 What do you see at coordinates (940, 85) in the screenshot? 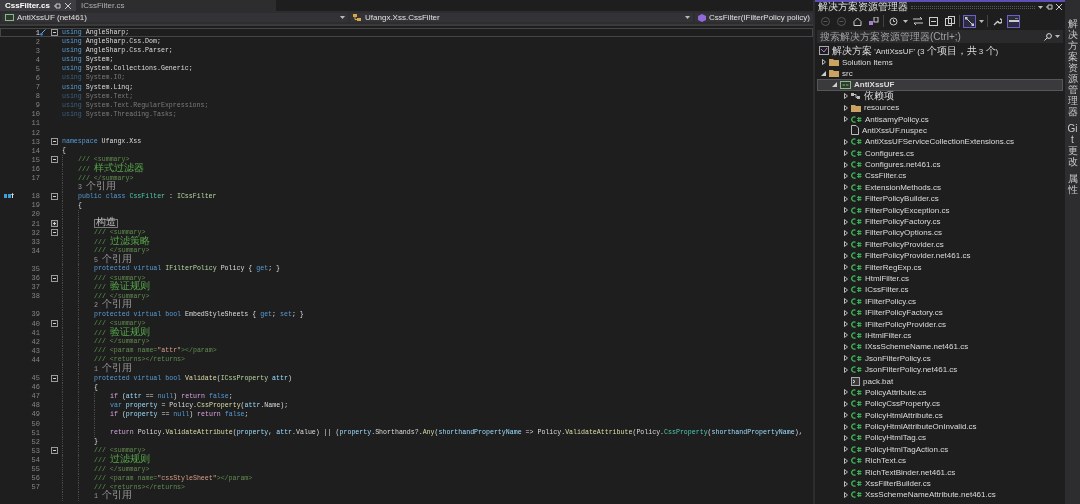
I see `tree-item: AntiXssUF` at bounding box center [940, 85].